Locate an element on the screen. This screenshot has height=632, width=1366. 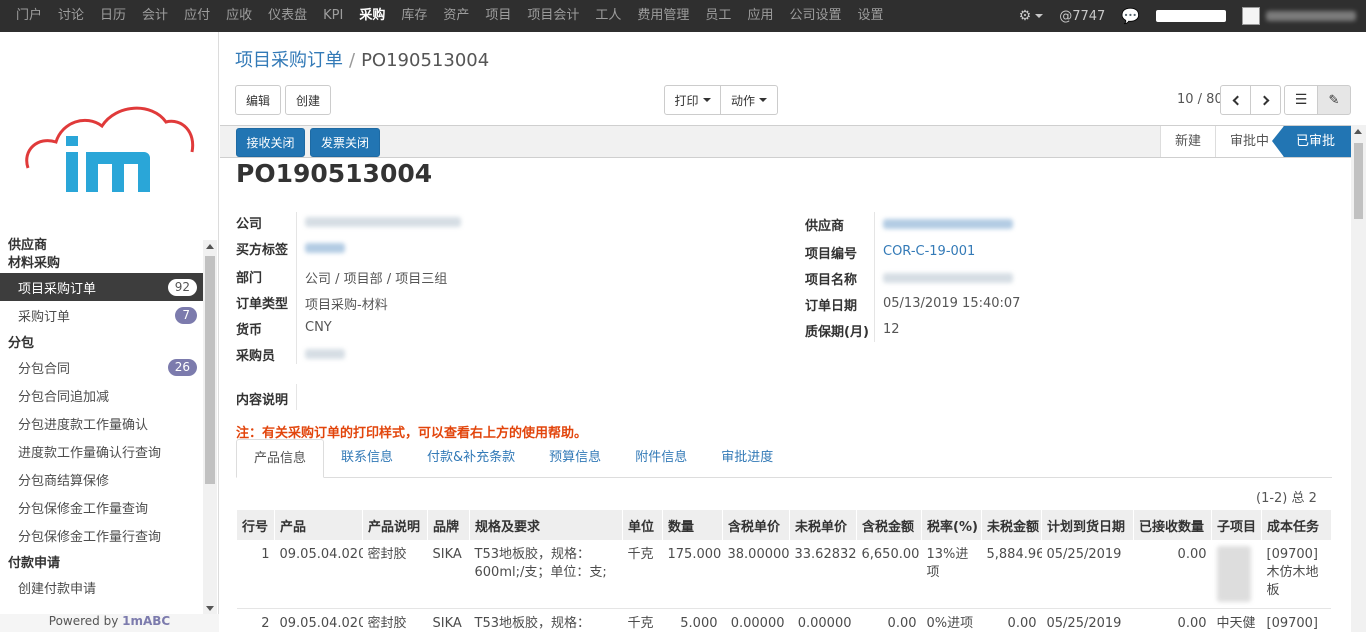
print-dropdown: 打印 is located at coordinates (692, 100).